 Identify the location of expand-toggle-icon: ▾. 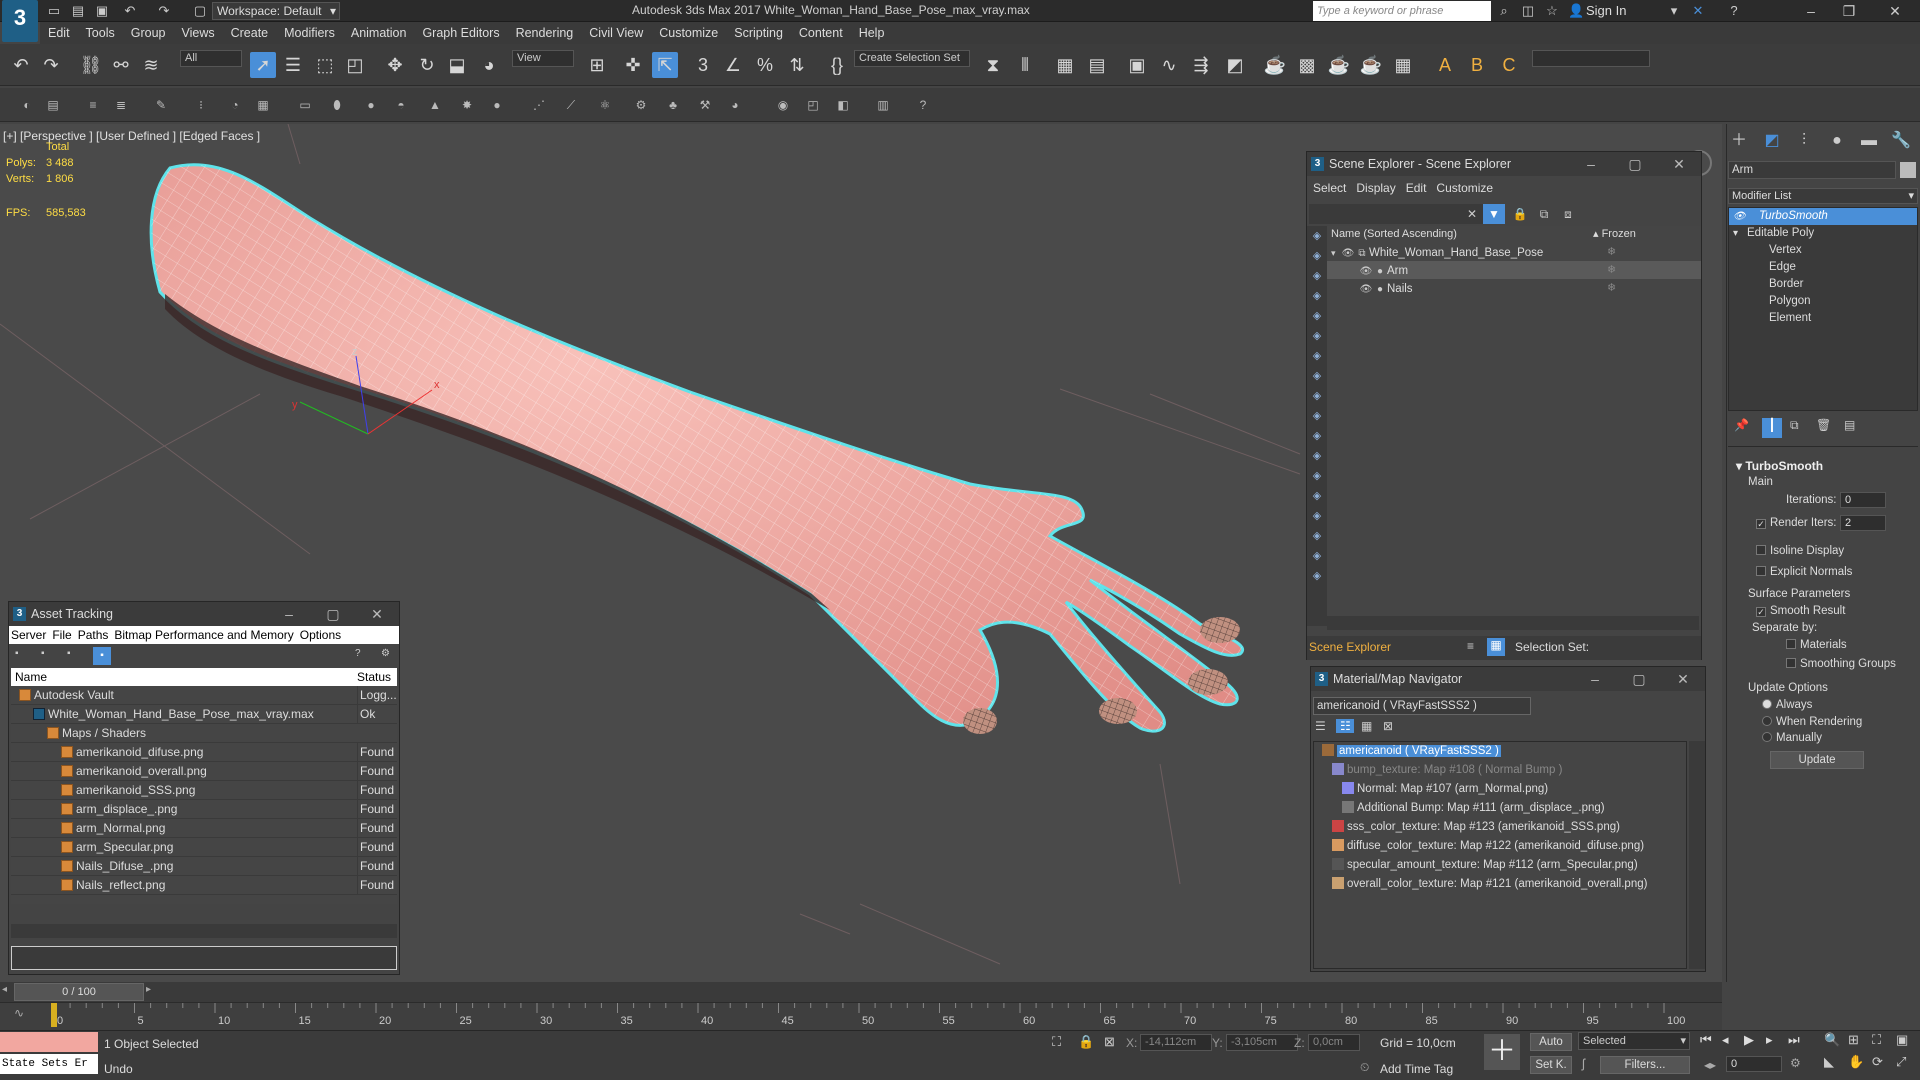
(1336, 253).